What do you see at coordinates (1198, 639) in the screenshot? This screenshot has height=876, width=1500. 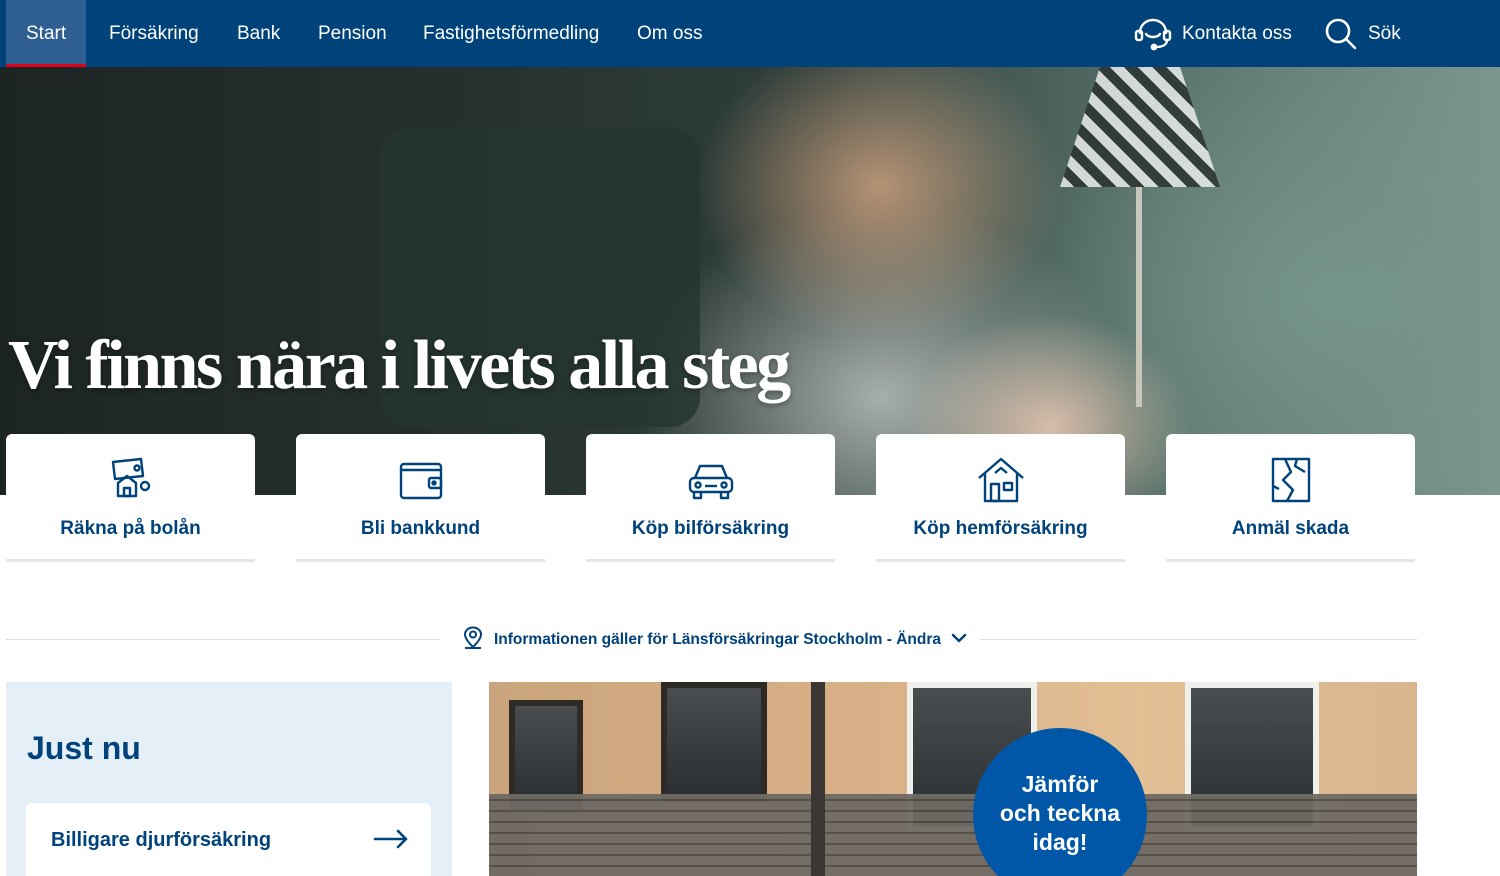 I see `divider-right` at bounding box center [1198, 639].